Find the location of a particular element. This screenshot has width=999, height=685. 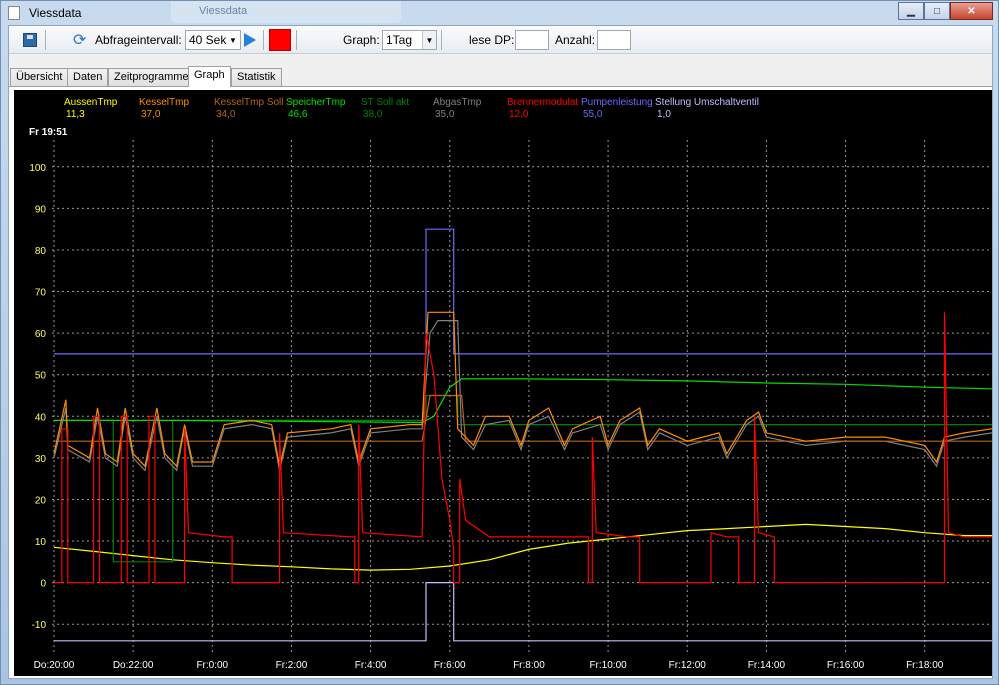

legend-value: 11,3 is located at coordinates (75, 114).